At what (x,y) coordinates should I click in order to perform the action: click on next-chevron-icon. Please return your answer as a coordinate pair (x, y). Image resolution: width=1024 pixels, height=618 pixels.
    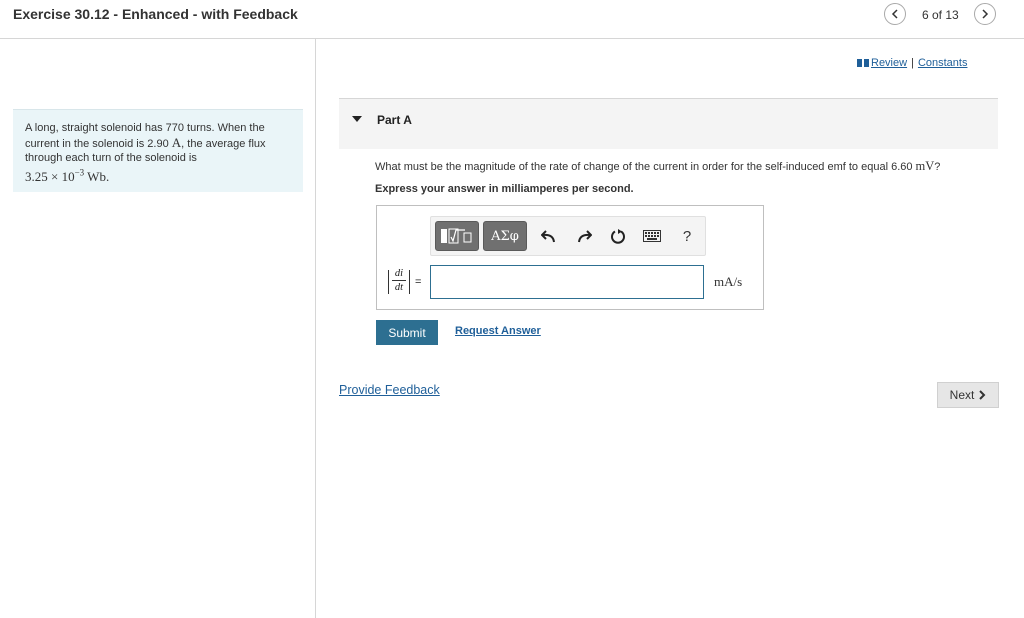
    Looking at the image, I should click on (982, 395).